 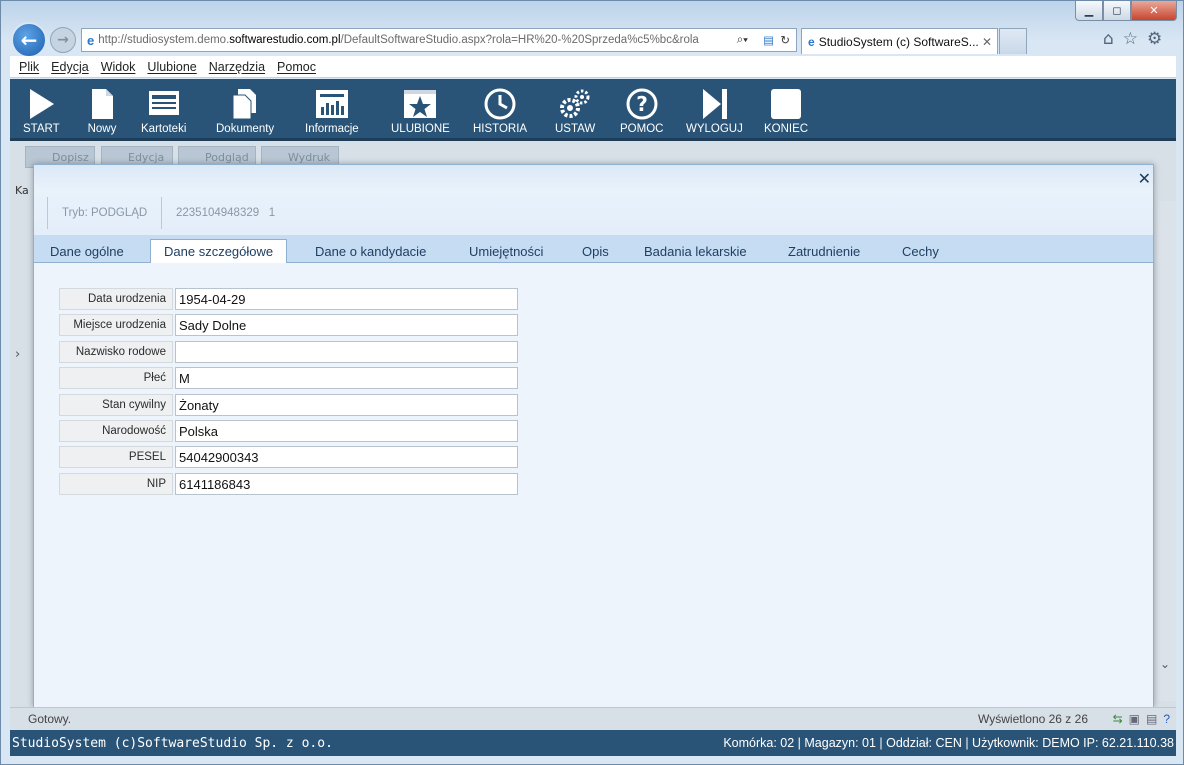 What do you see at coordinates (593, 200) in the screenshot?
I see `dialog-header: ✕ Tryb: PODGLĄD 2235104948329 1` at bounding box center [593, 200].